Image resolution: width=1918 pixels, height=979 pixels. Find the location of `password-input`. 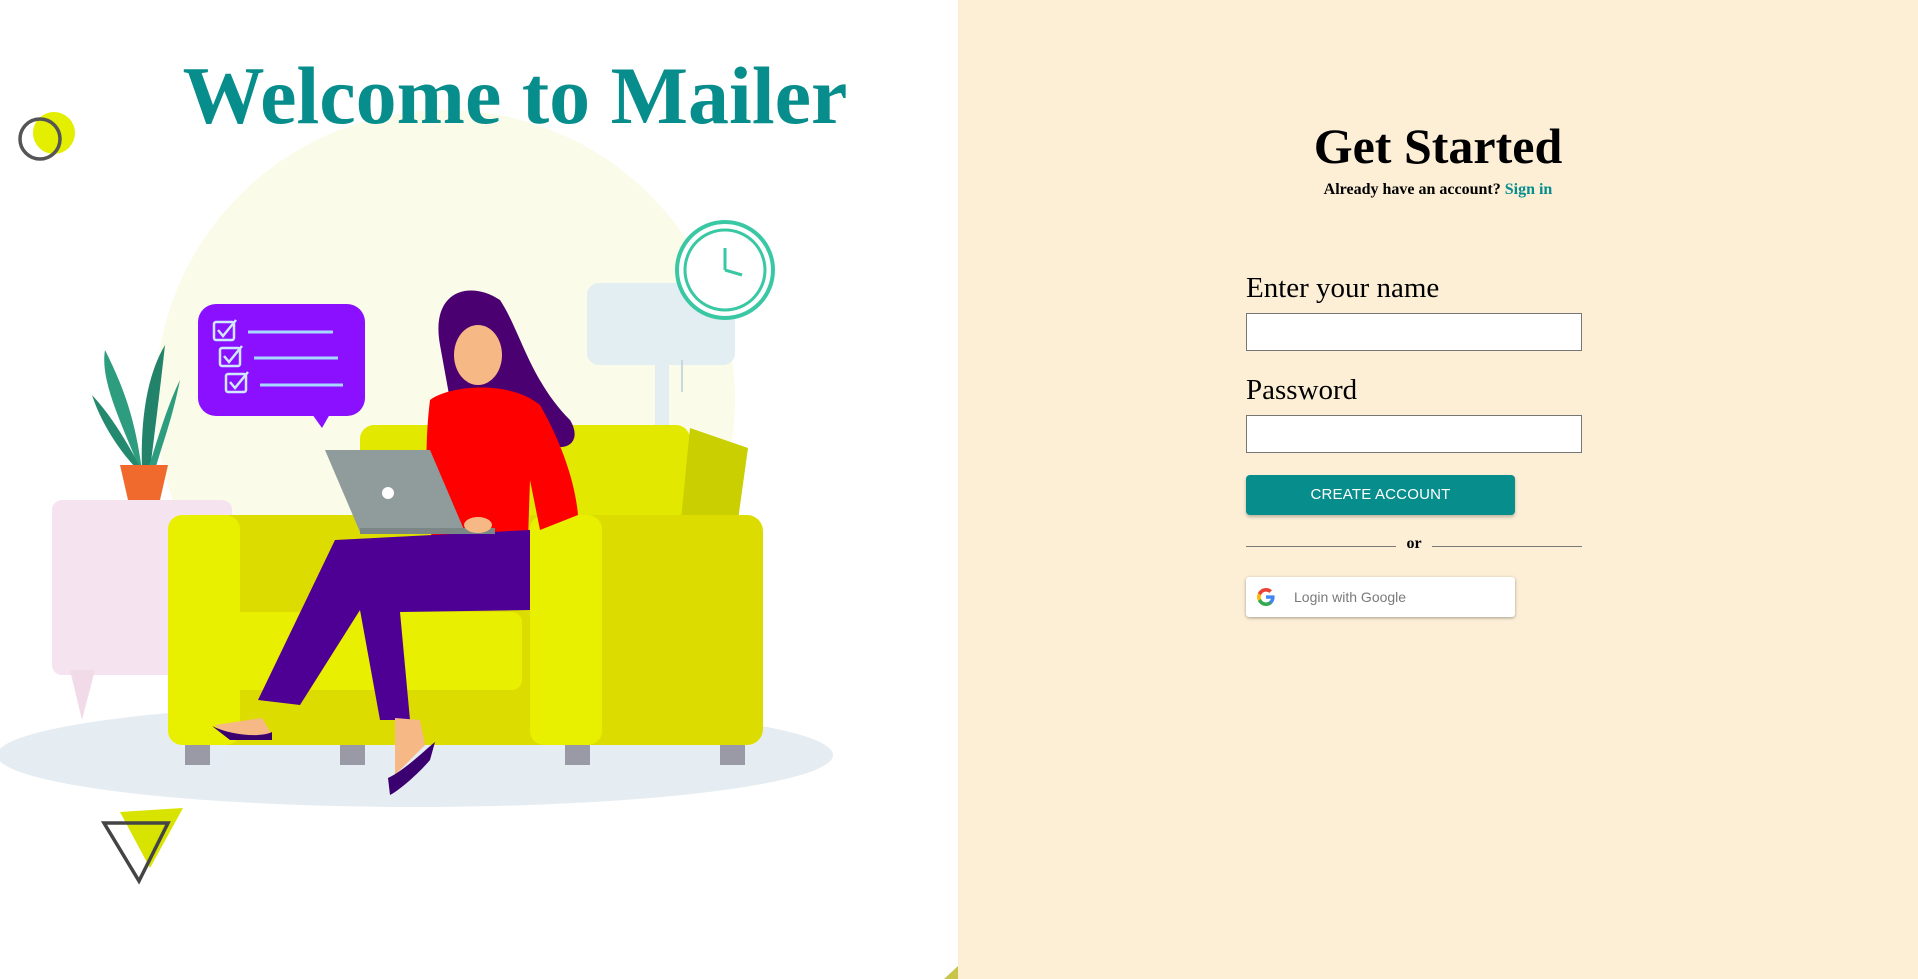

password-input is located at coordinates (1414, 434).